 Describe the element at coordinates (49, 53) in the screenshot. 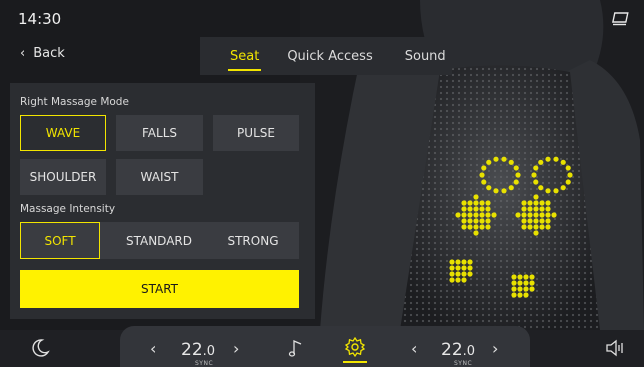

I see `back-label: Back` at that location.